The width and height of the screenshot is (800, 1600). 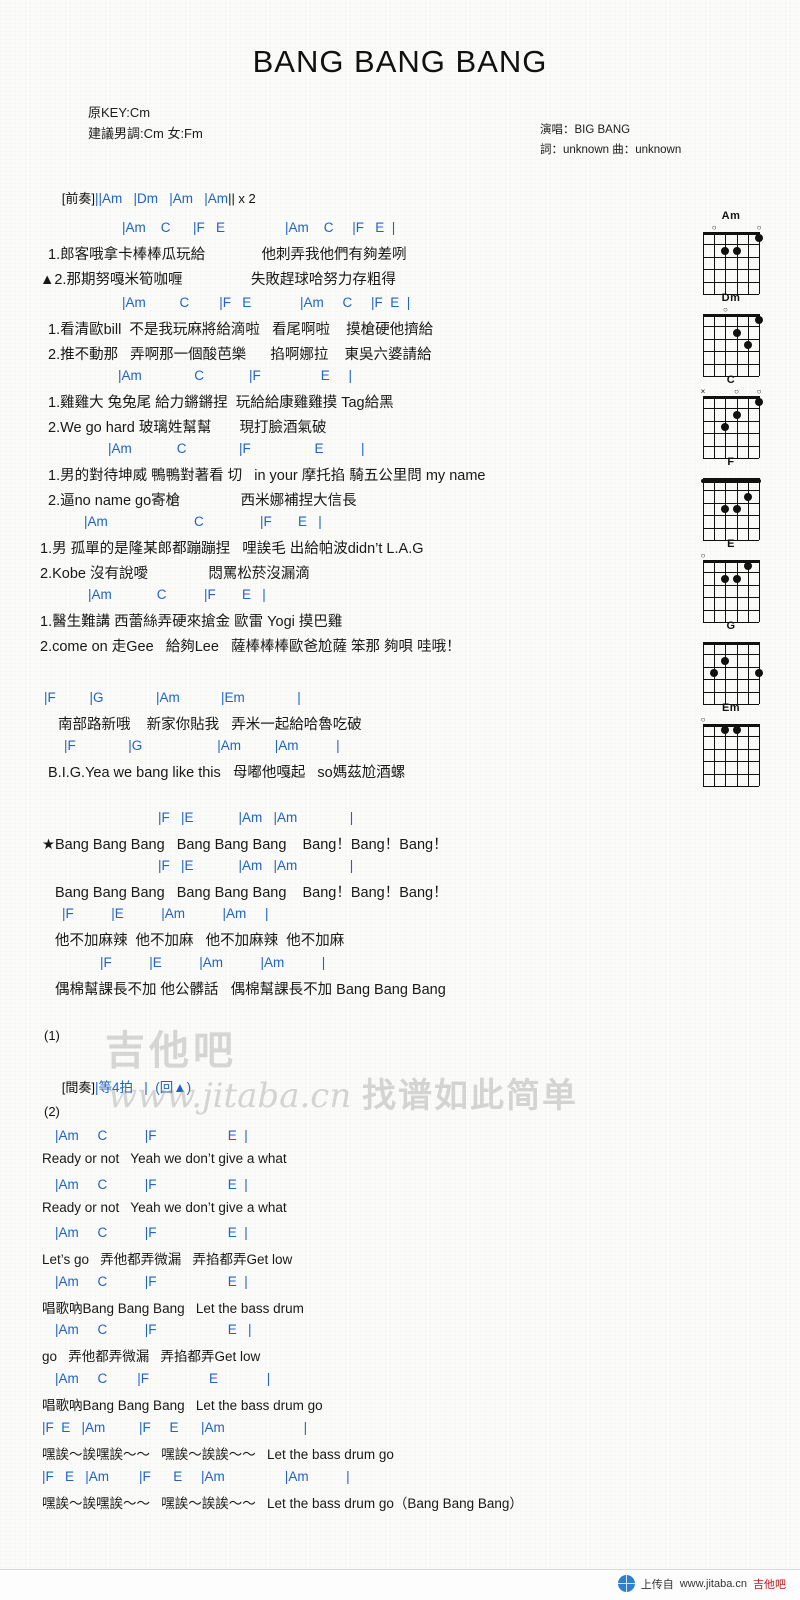 I want to click on verse-3-lyric-1: 1.雞雞大 兔兔尾 給力鏘鏘捏 玩給給康雞雞摸 Tag給黑, so click(x=221, y=403).